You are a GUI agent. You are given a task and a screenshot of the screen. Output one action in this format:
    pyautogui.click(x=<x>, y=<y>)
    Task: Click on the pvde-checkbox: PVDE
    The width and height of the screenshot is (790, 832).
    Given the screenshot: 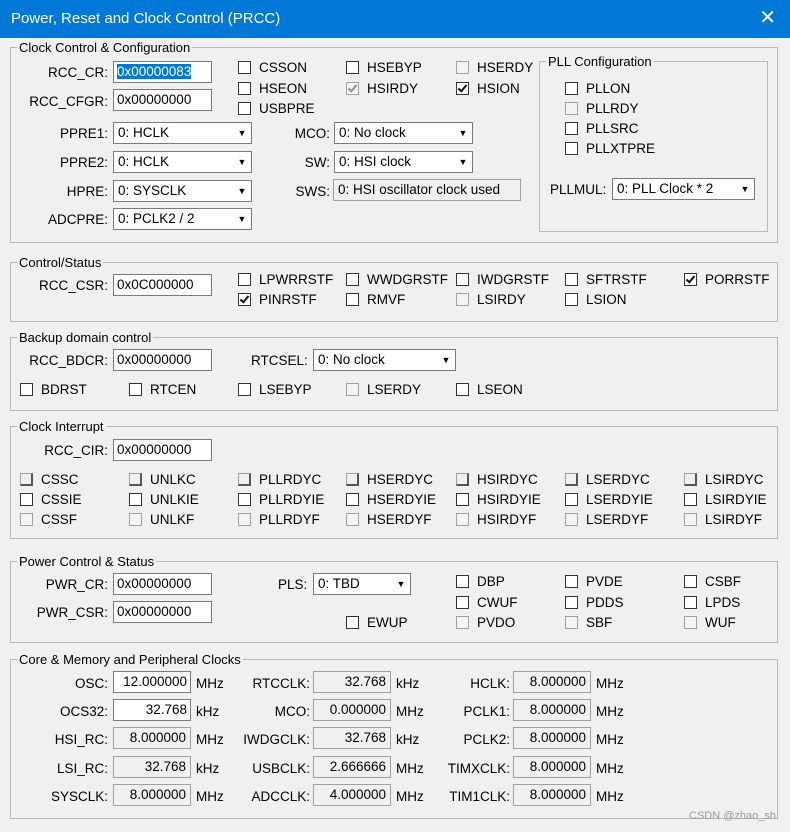 What is the action you would take?
    pyautogui.click(x=594, y=581)
    